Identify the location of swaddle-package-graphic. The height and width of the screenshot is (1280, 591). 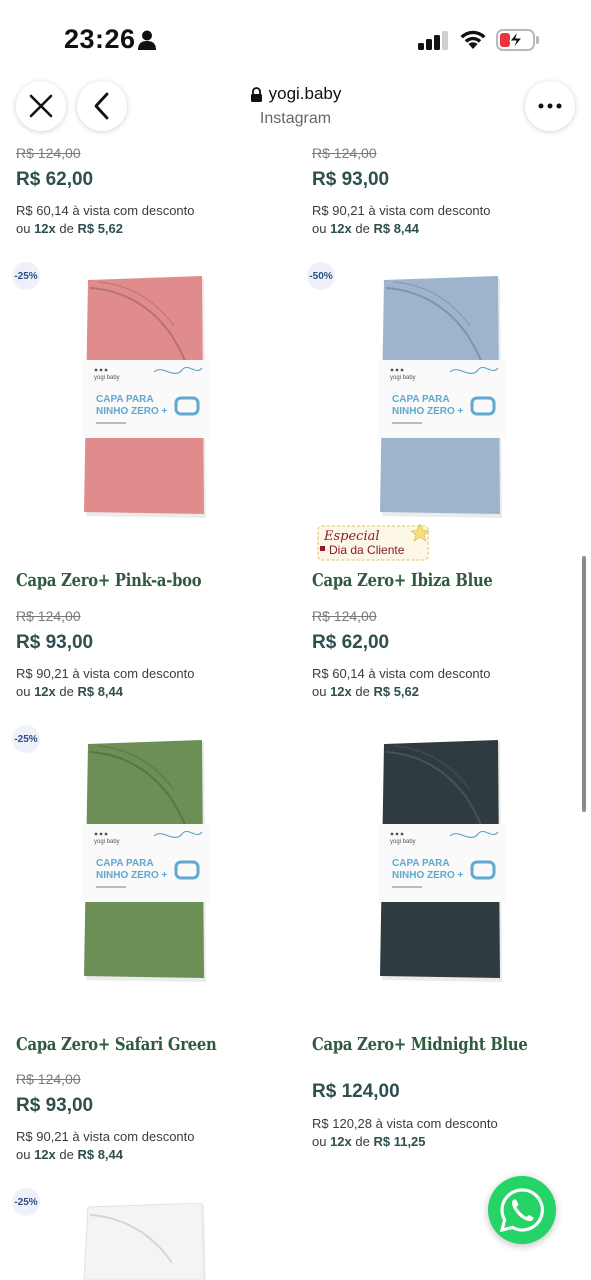
(144, 1241).